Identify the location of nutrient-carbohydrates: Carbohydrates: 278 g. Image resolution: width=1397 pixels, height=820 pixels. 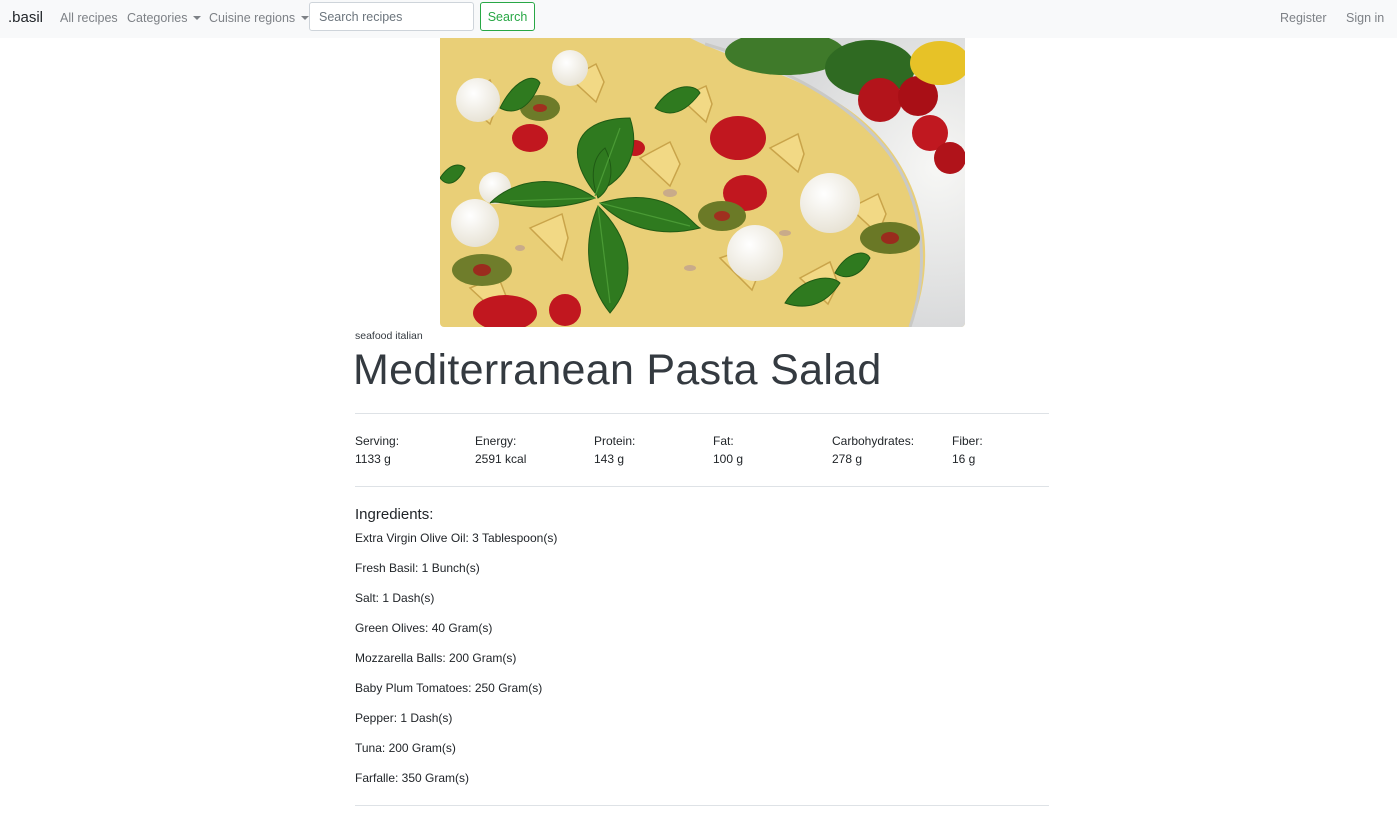
(873, 450).